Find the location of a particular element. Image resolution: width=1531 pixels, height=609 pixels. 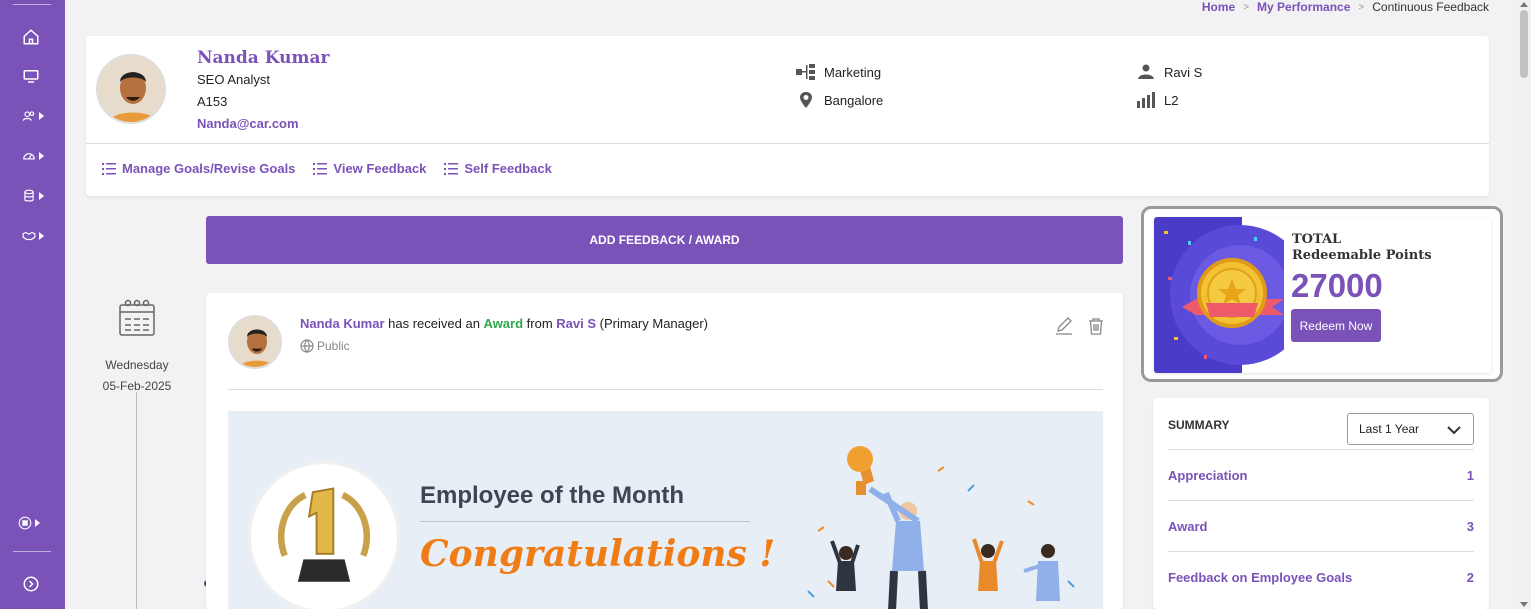

sidebar is located at coordinates (32, 304).